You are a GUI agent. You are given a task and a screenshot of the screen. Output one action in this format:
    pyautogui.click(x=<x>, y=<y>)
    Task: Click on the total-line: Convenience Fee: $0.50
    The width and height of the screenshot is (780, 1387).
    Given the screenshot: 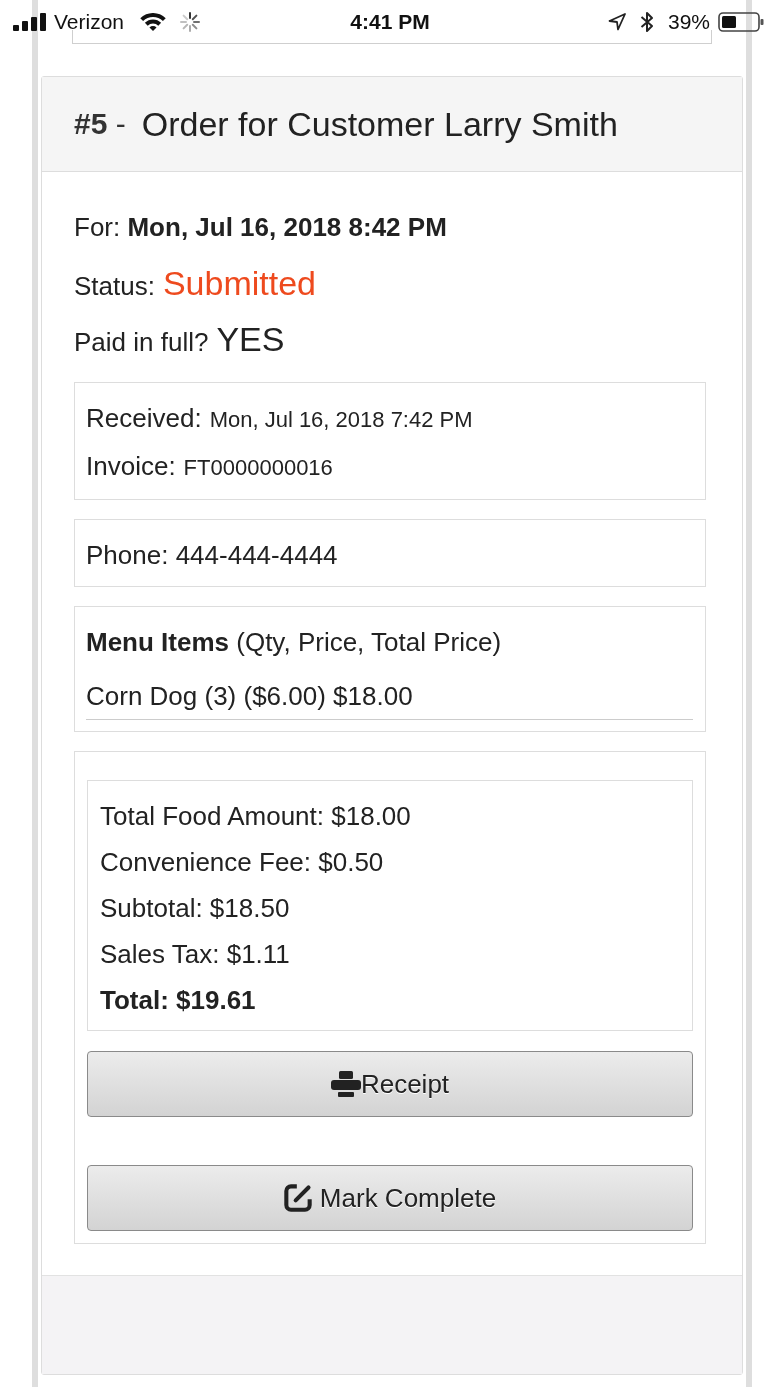 What is the action you would take?
    pyautogui.click(x=242, y=862)
    